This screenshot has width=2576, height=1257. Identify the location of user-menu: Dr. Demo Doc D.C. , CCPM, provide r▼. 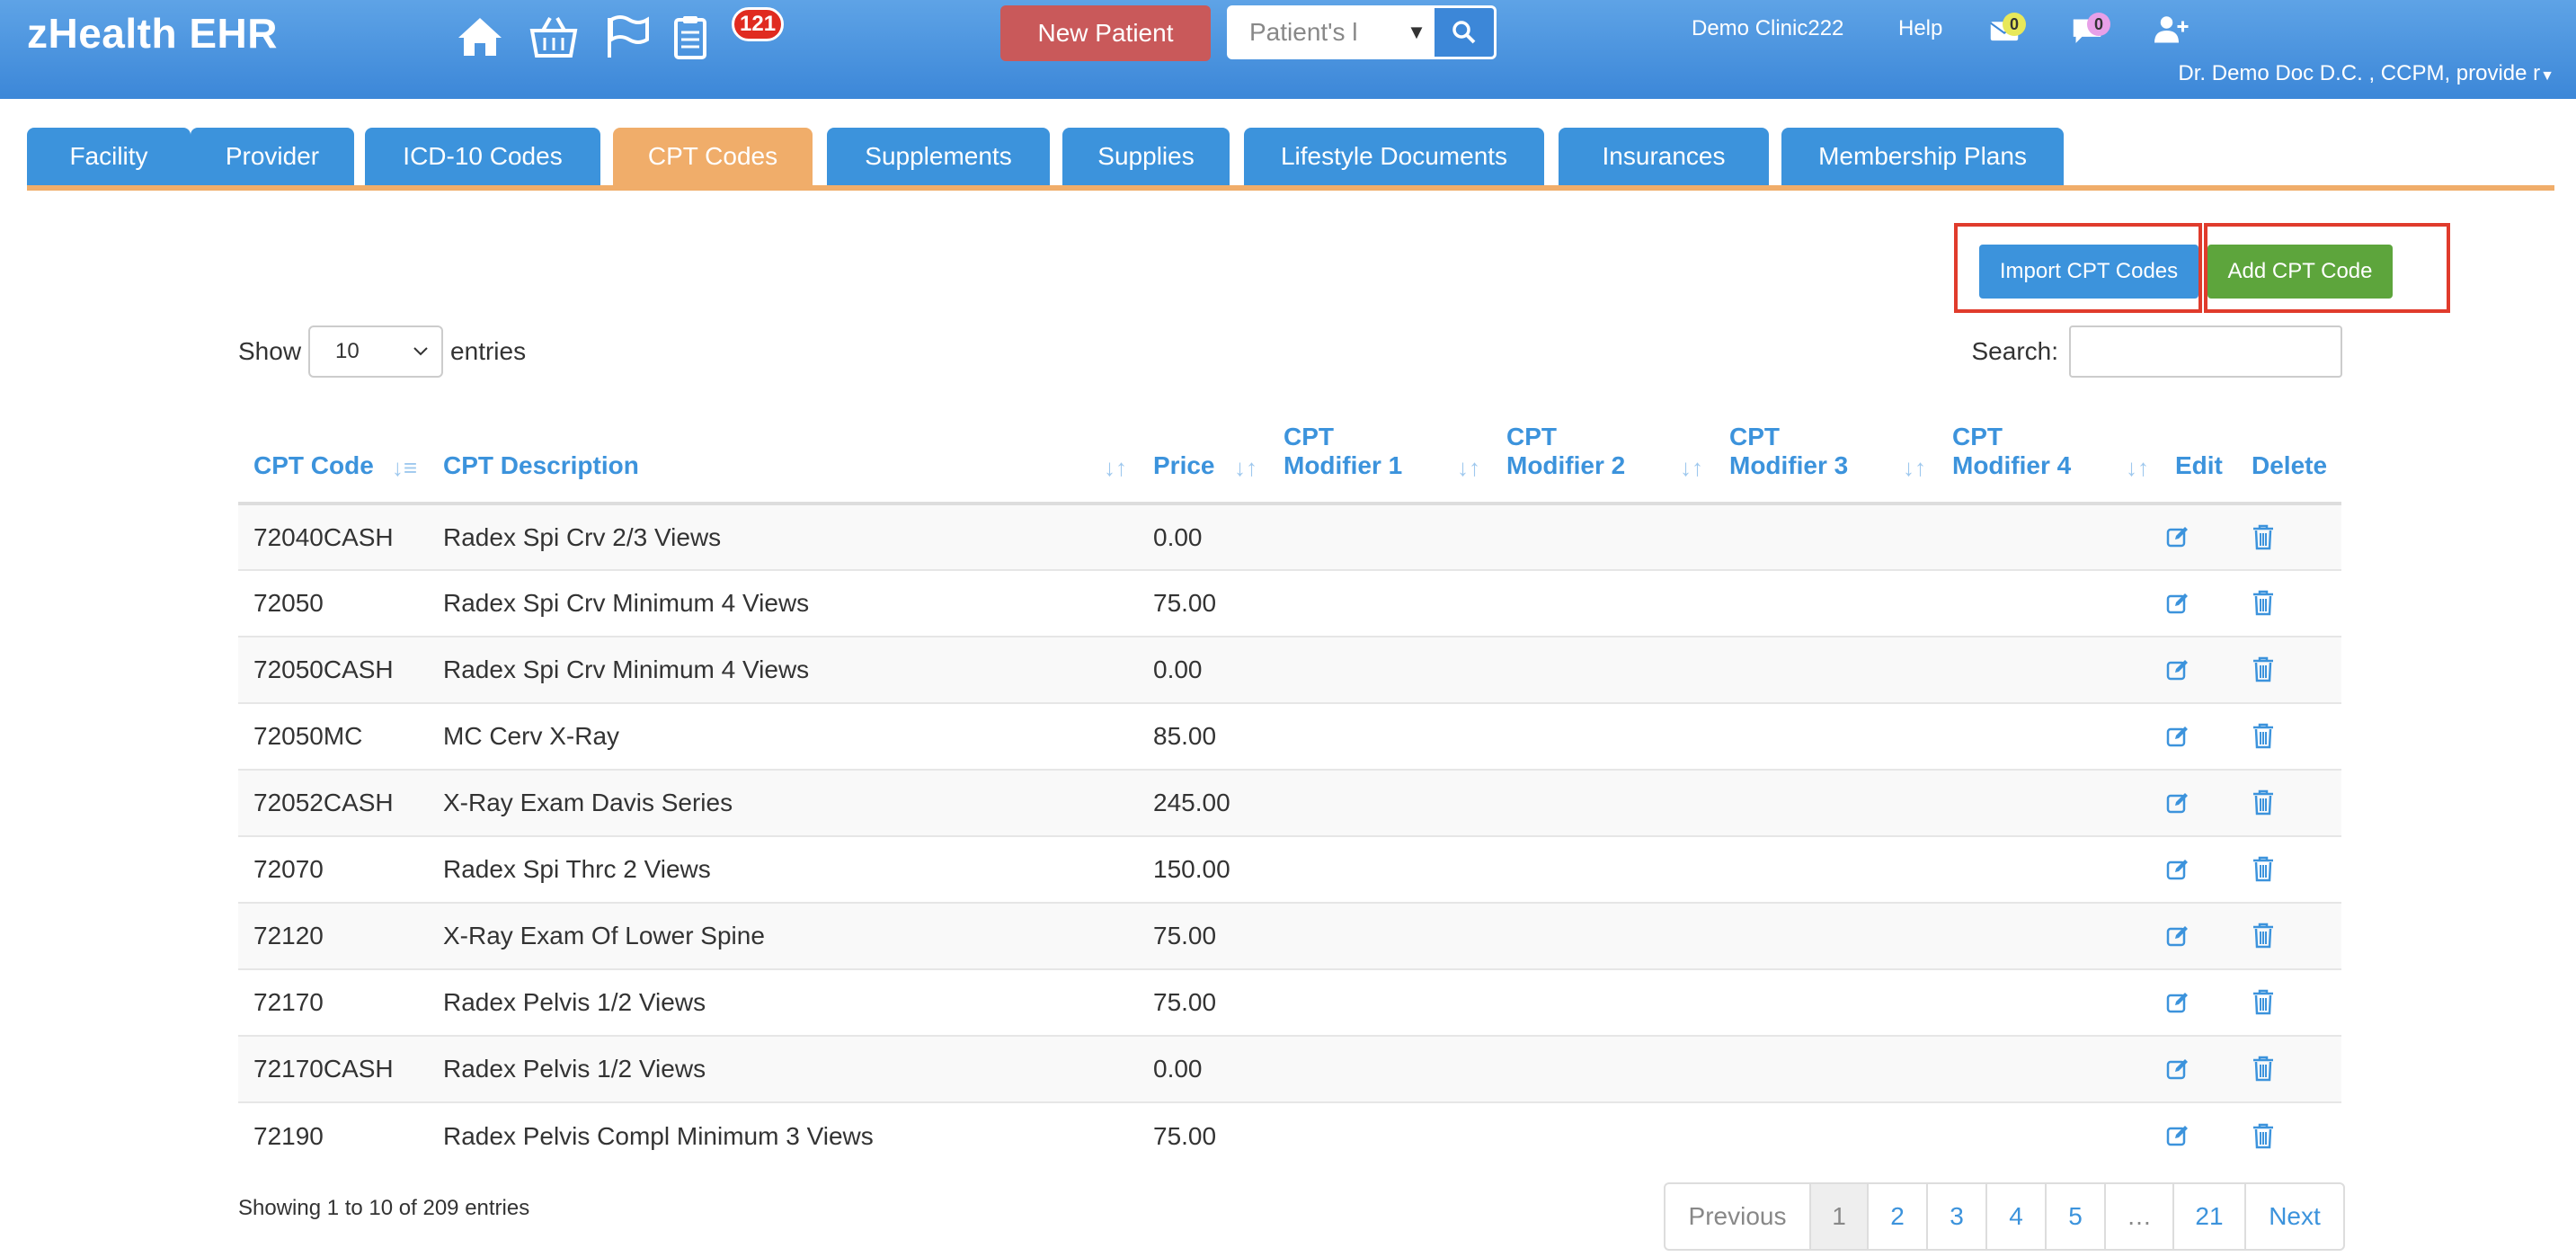
(2366, 73).